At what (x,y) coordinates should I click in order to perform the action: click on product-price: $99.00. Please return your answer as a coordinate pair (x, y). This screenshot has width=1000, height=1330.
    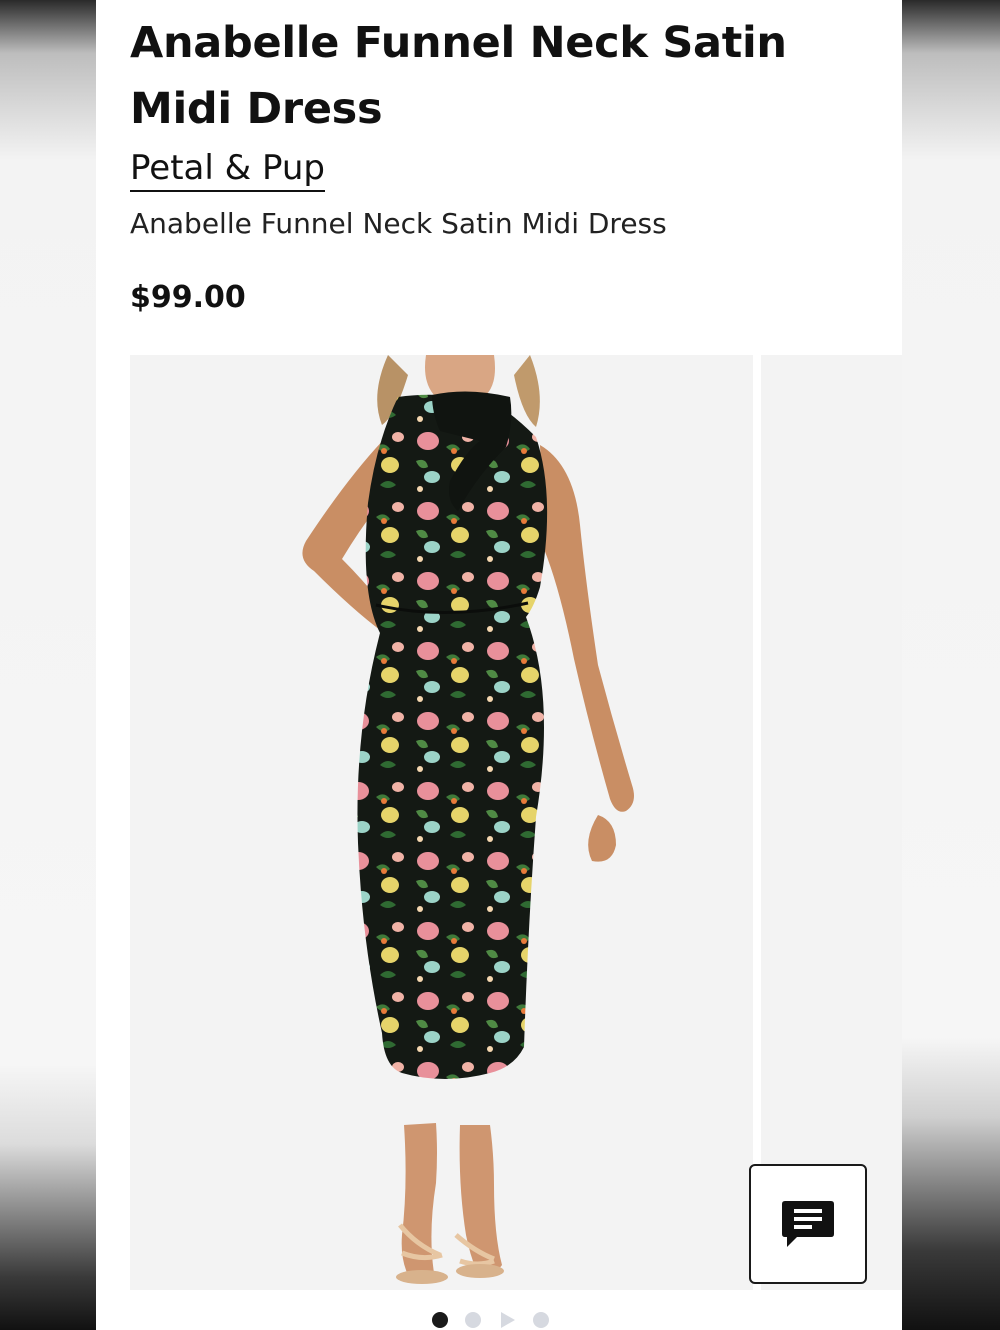
    Looking at the image, I should click on (188, 297).